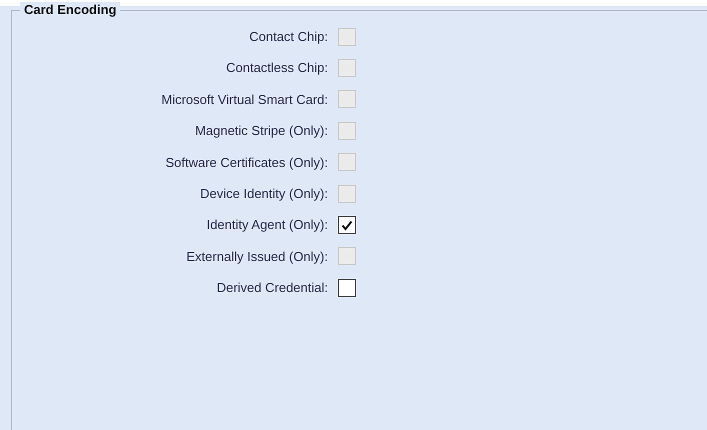 This screenshot has height=430, width=707. Describe the element at coordinates (257, 257) in the screenshot. I see `option-label: Externally Issued (Only):` at that location.